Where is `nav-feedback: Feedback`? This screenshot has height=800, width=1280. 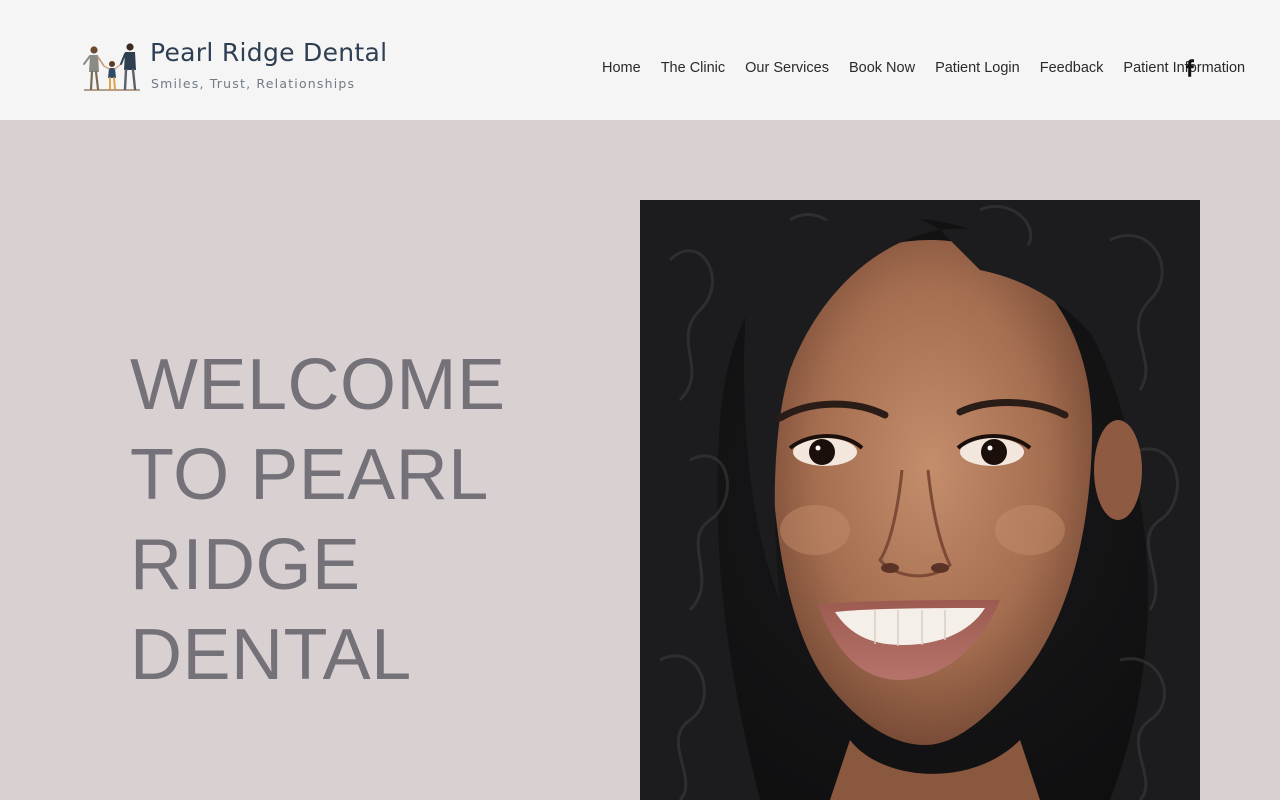 nav-feedback: Feedback is located at coordinates (1072, 68).